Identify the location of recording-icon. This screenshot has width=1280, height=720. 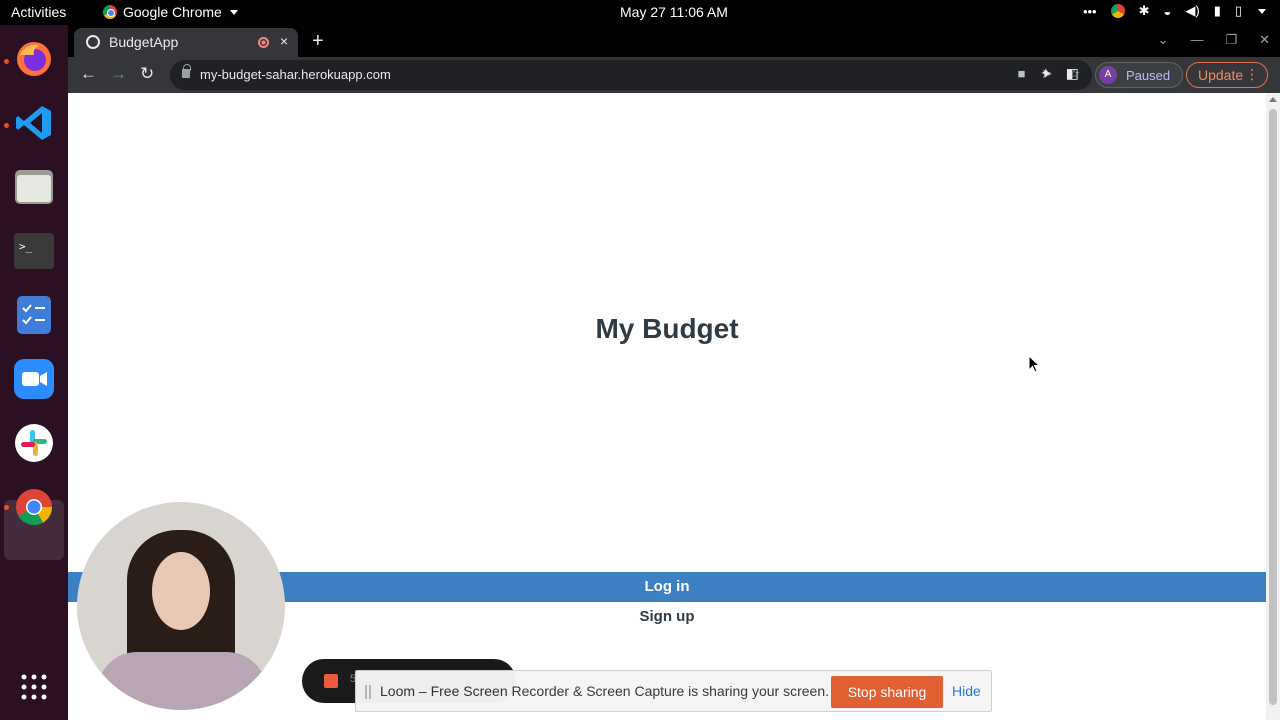
(263, 42).